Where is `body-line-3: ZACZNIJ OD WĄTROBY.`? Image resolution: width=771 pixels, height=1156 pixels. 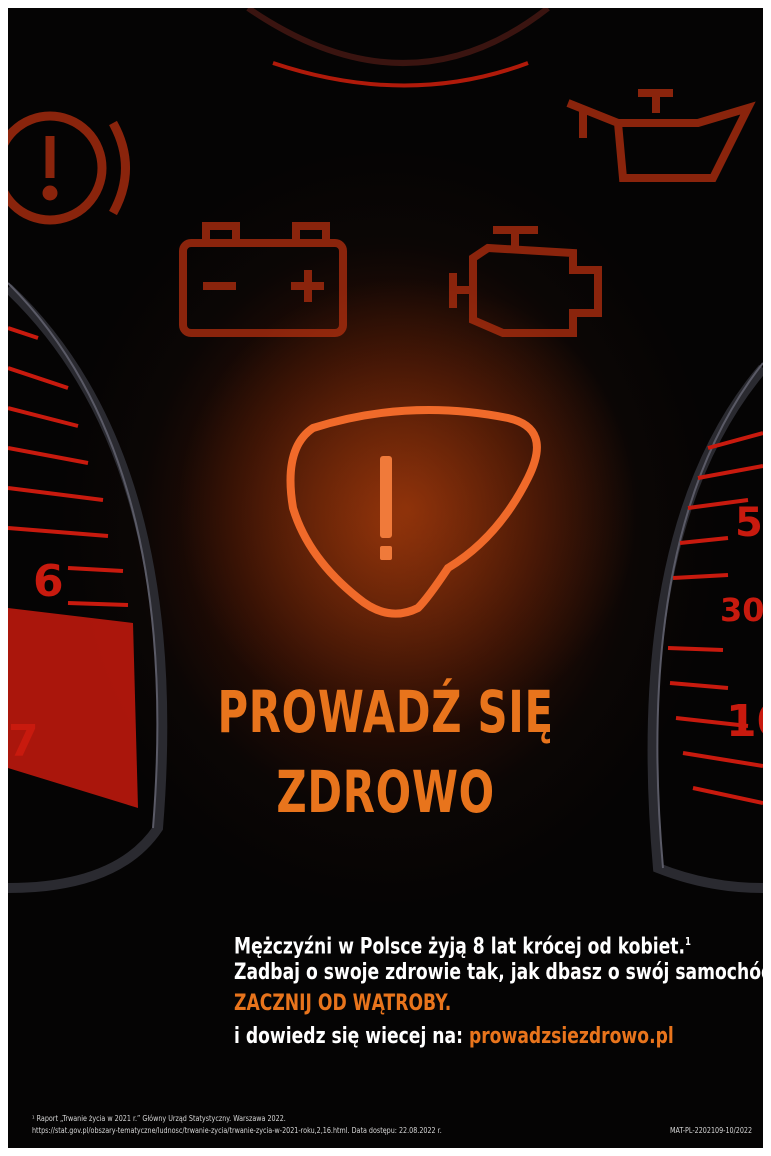
body-line-3: ZACZNIJ OD WĄTROBY. is located at coordinates (343, 1003).